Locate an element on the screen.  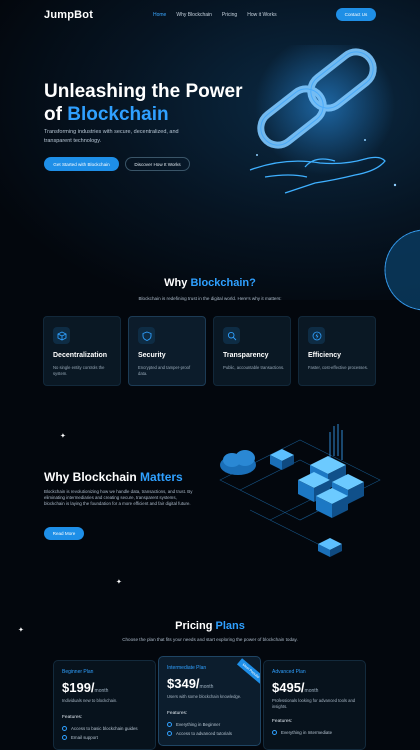
plan-price-amount: $349/ is located at coordinates (183, 683).